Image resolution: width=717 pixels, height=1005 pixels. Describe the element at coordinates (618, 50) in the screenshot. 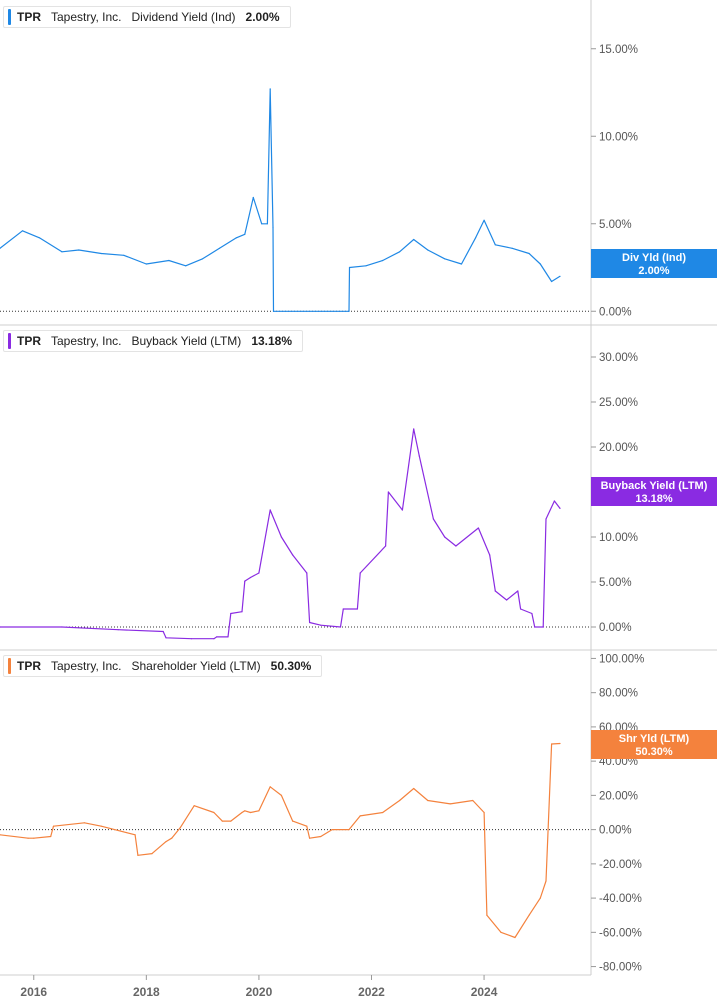

I see `y-tick-label: 15.00%` at that location.